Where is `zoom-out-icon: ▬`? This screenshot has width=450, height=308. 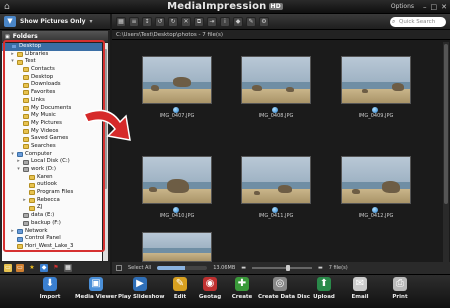
zoom-out-icon: ▬ is located at coordinates (243, 268).